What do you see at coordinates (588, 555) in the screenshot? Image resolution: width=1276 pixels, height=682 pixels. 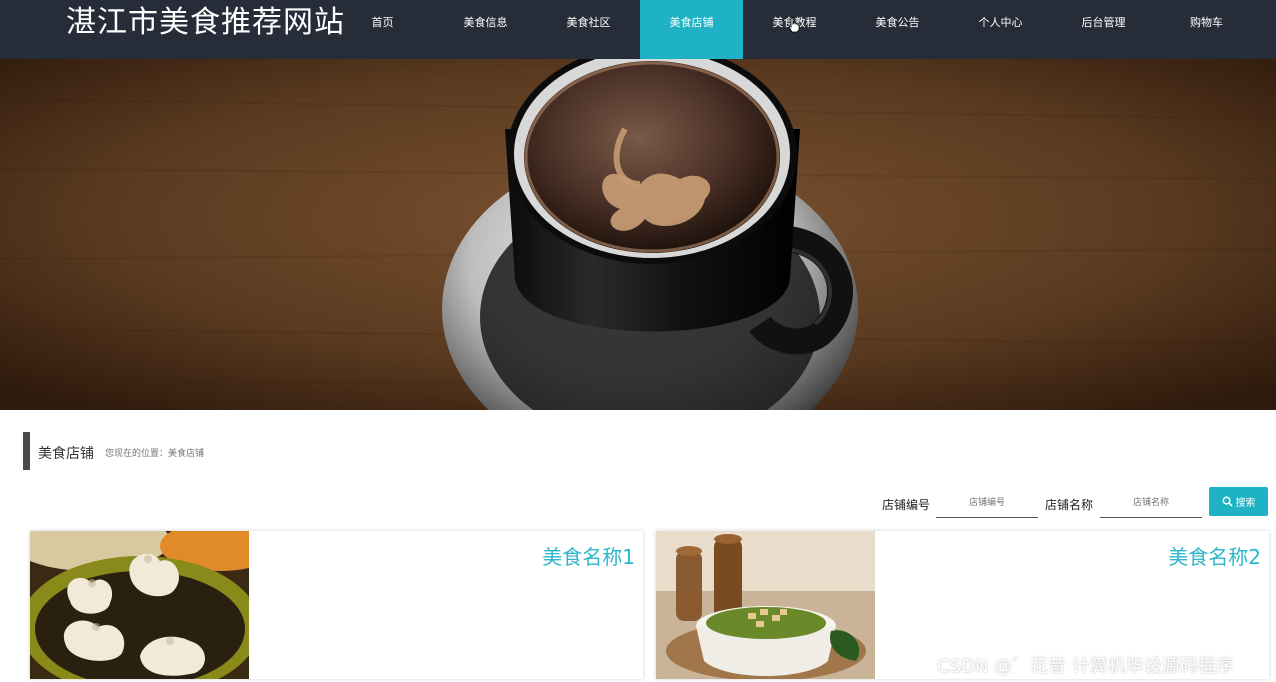 I see `food-name: 美食名称1` at bounding box center [588, 555].